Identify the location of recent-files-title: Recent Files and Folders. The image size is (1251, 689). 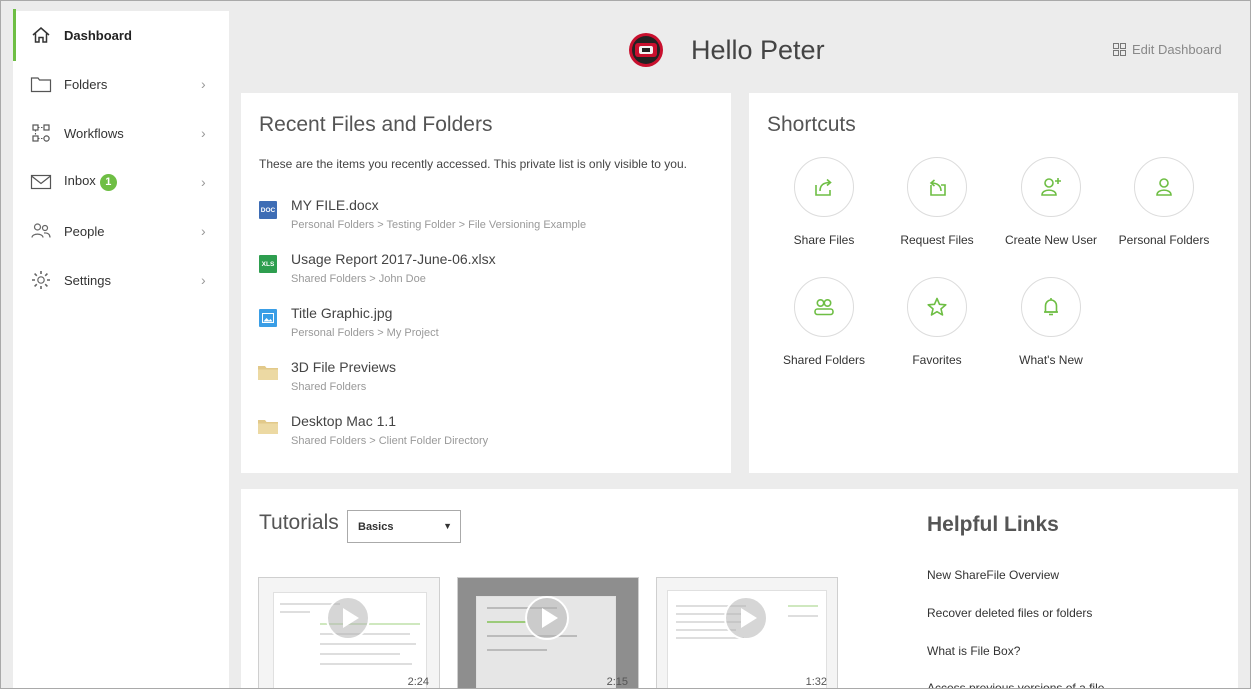
(376, 124).